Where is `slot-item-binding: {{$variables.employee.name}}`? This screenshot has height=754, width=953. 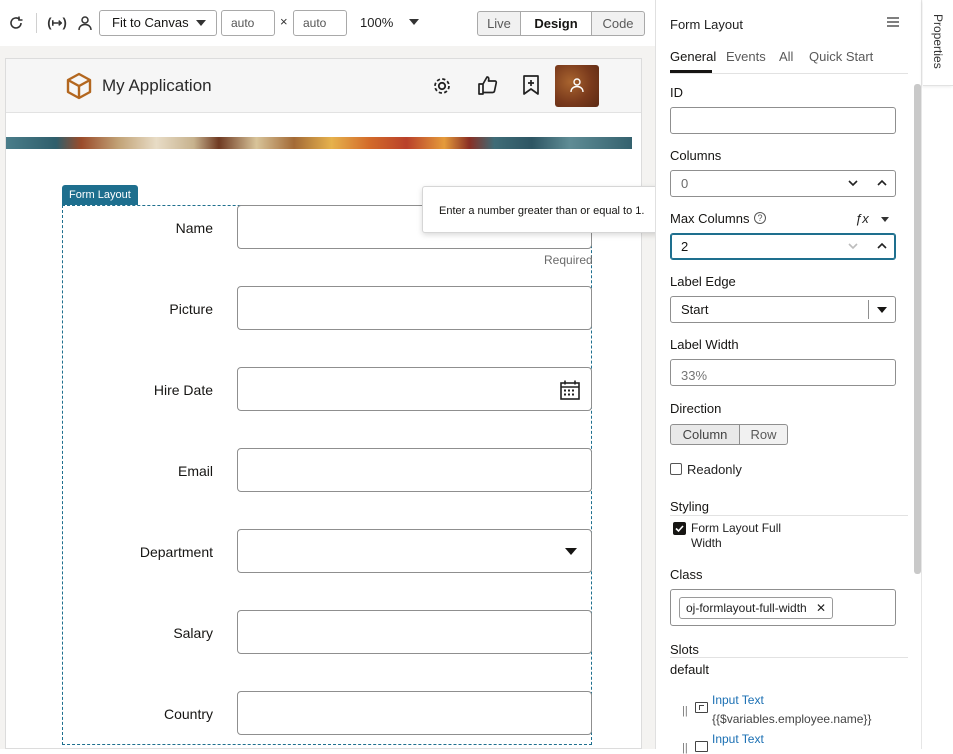 slot-item-binding: {{$variables.employee.name}} is located at coordinates (792, 719).